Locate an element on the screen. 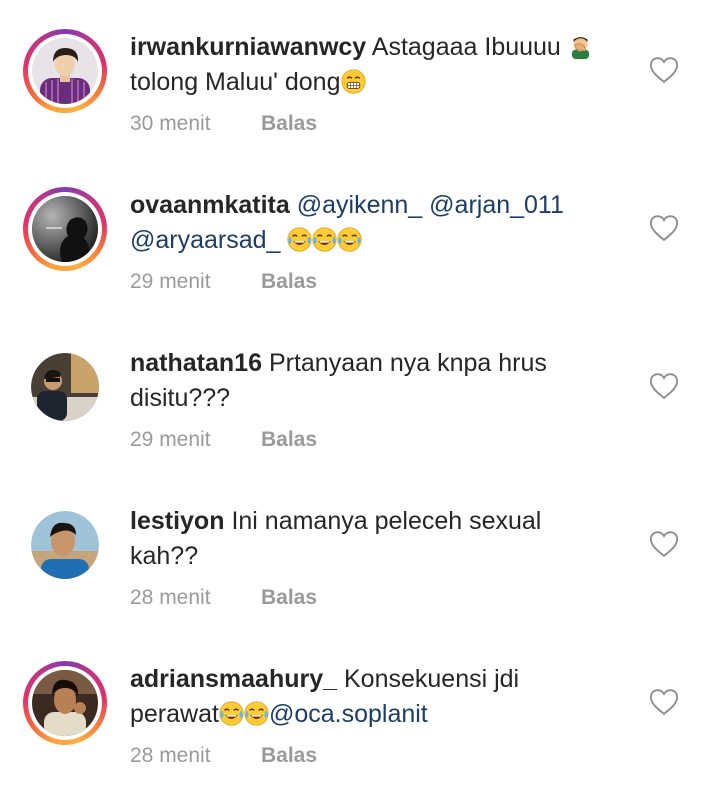 The width and height of the screenshot is (720, 794). mention-link: @aryaarsad_ is located at coordinates (205, 240).